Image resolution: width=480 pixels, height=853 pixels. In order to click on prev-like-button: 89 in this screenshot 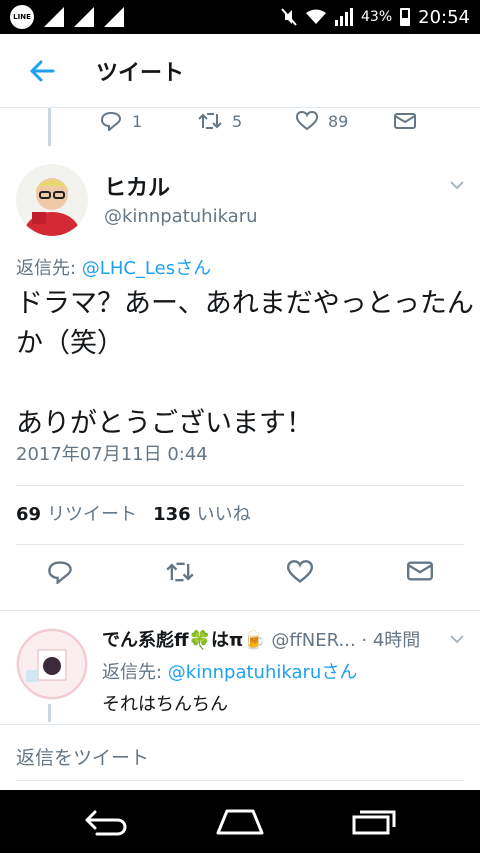, I will do `click(345, 121)`.